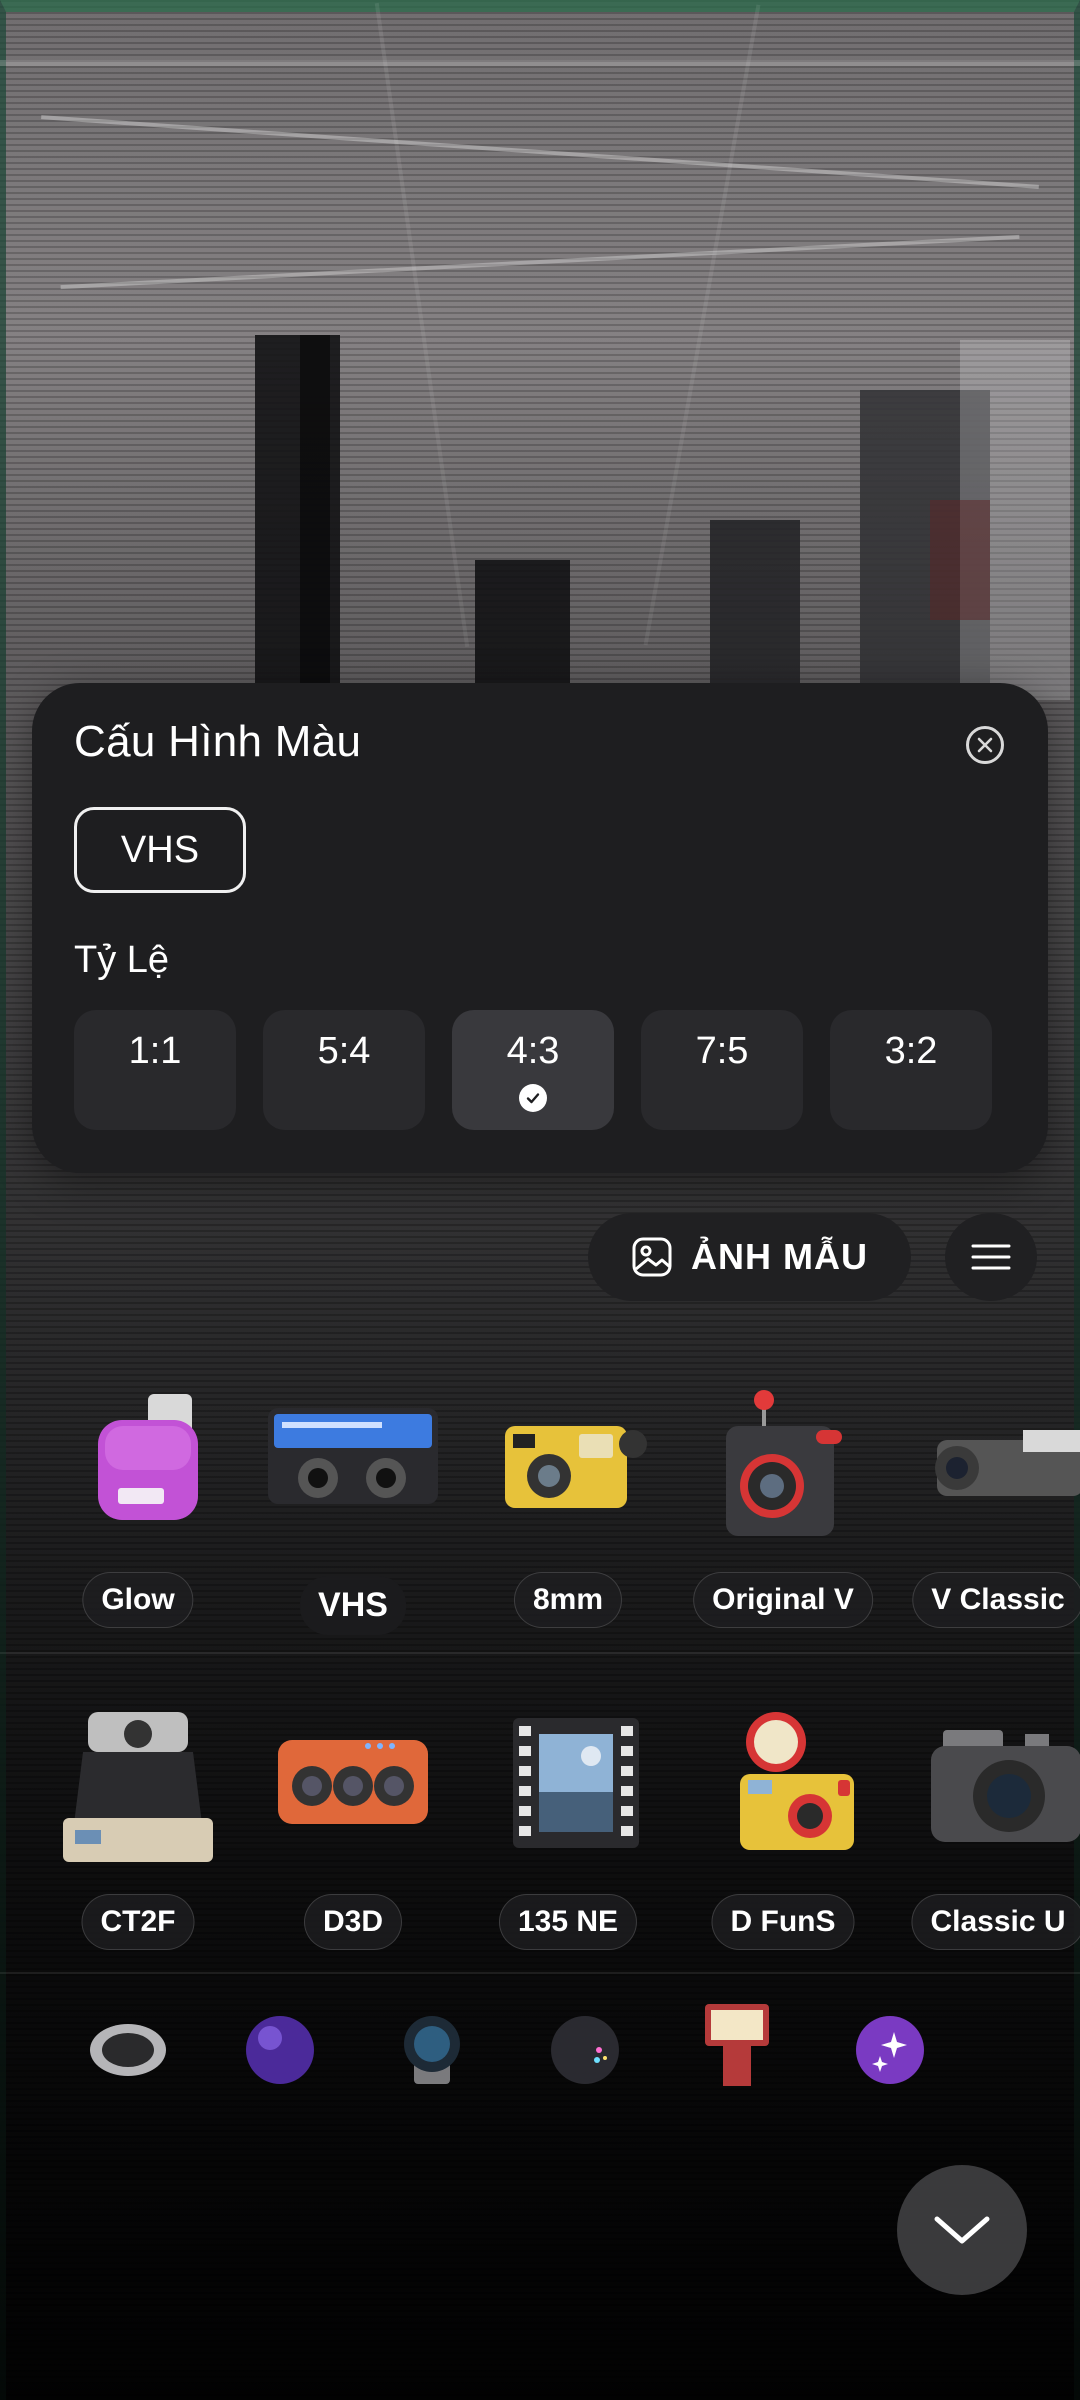  Describe the element at coordinates (218, 741) in the screenshot. I see `panel-title: Cấu Hình Màu` at that location.